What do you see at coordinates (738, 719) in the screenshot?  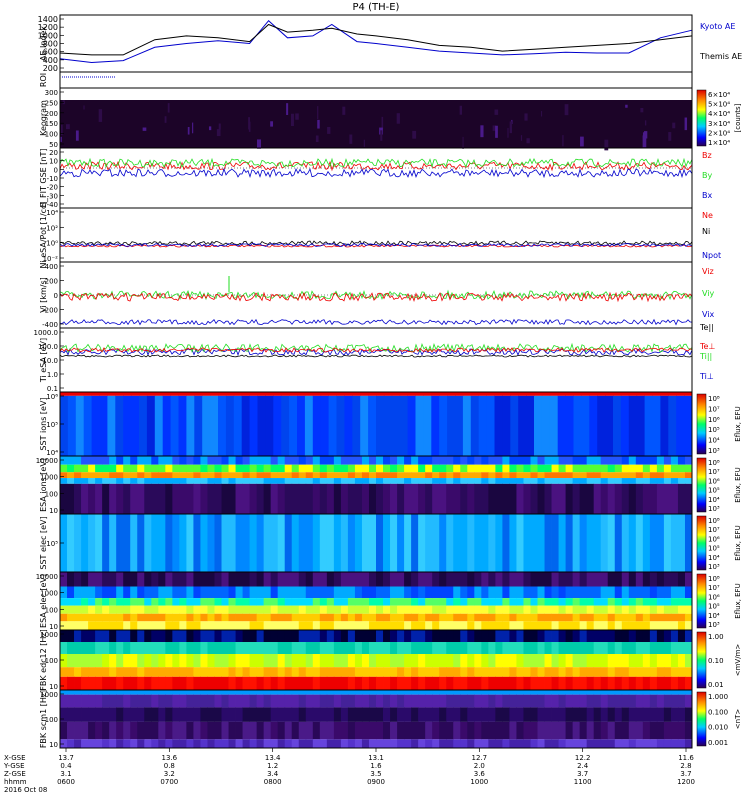 I see `colorbar-label: <nT>` at bounding box center [738, 719].